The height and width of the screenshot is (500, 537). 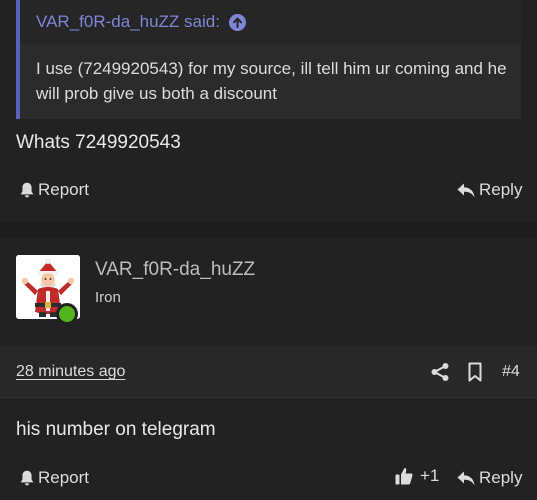 What do you see at coordinates (128, 22) in the screenshot?
I see `quote-author: VAR_f0R-da_huZZ said:` at bounding box center [128, 22].